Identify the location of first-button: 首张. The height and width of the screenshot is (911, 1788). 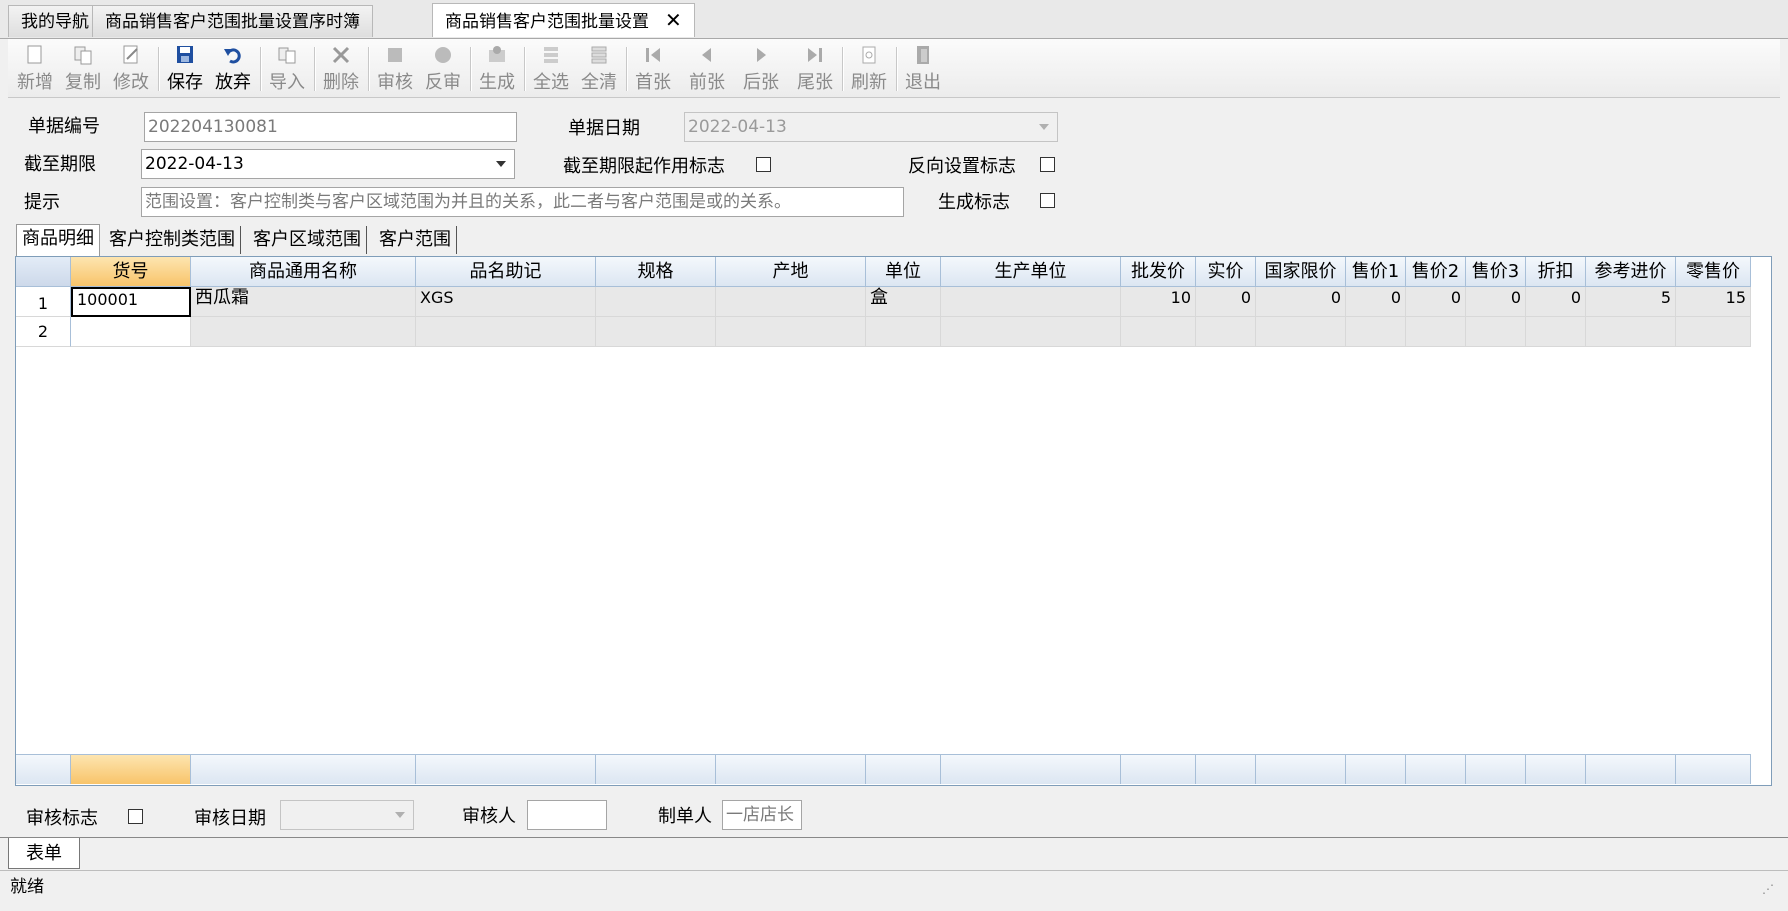
(653, 68).